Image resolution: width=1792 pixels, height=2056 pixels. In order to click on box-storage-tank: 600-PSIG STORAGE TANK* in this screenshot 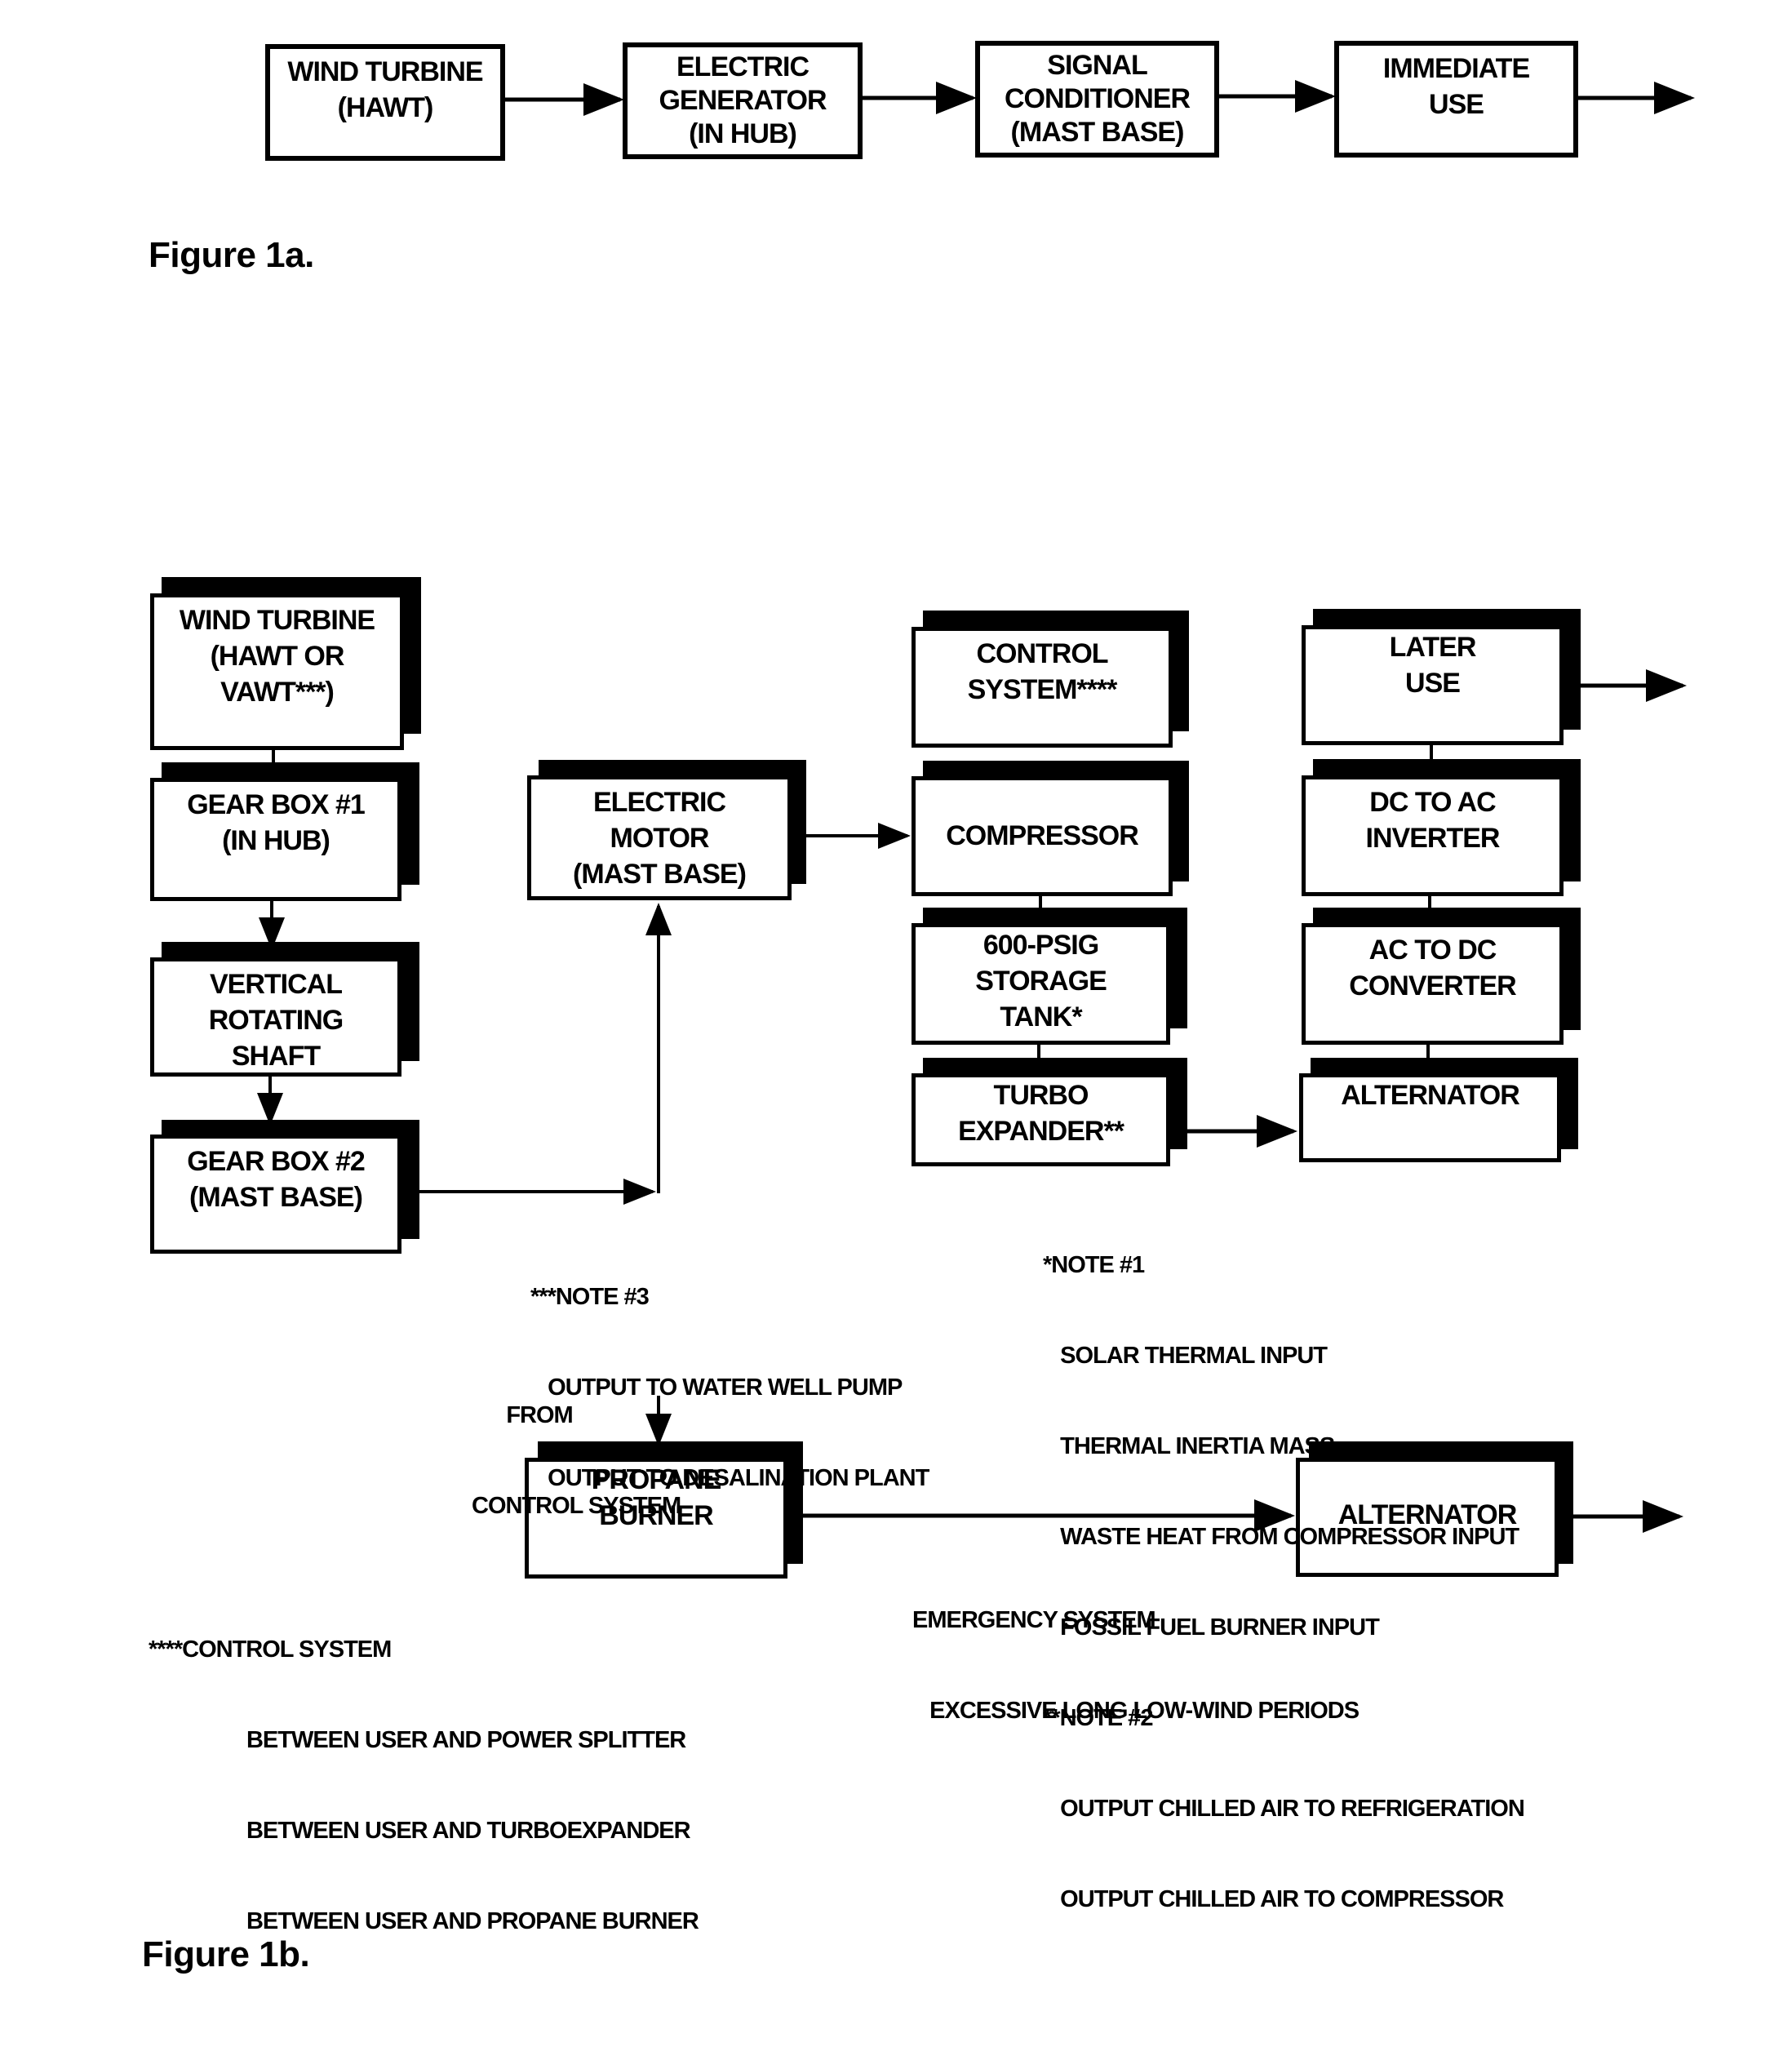, I will do `click(1041, 984)`.